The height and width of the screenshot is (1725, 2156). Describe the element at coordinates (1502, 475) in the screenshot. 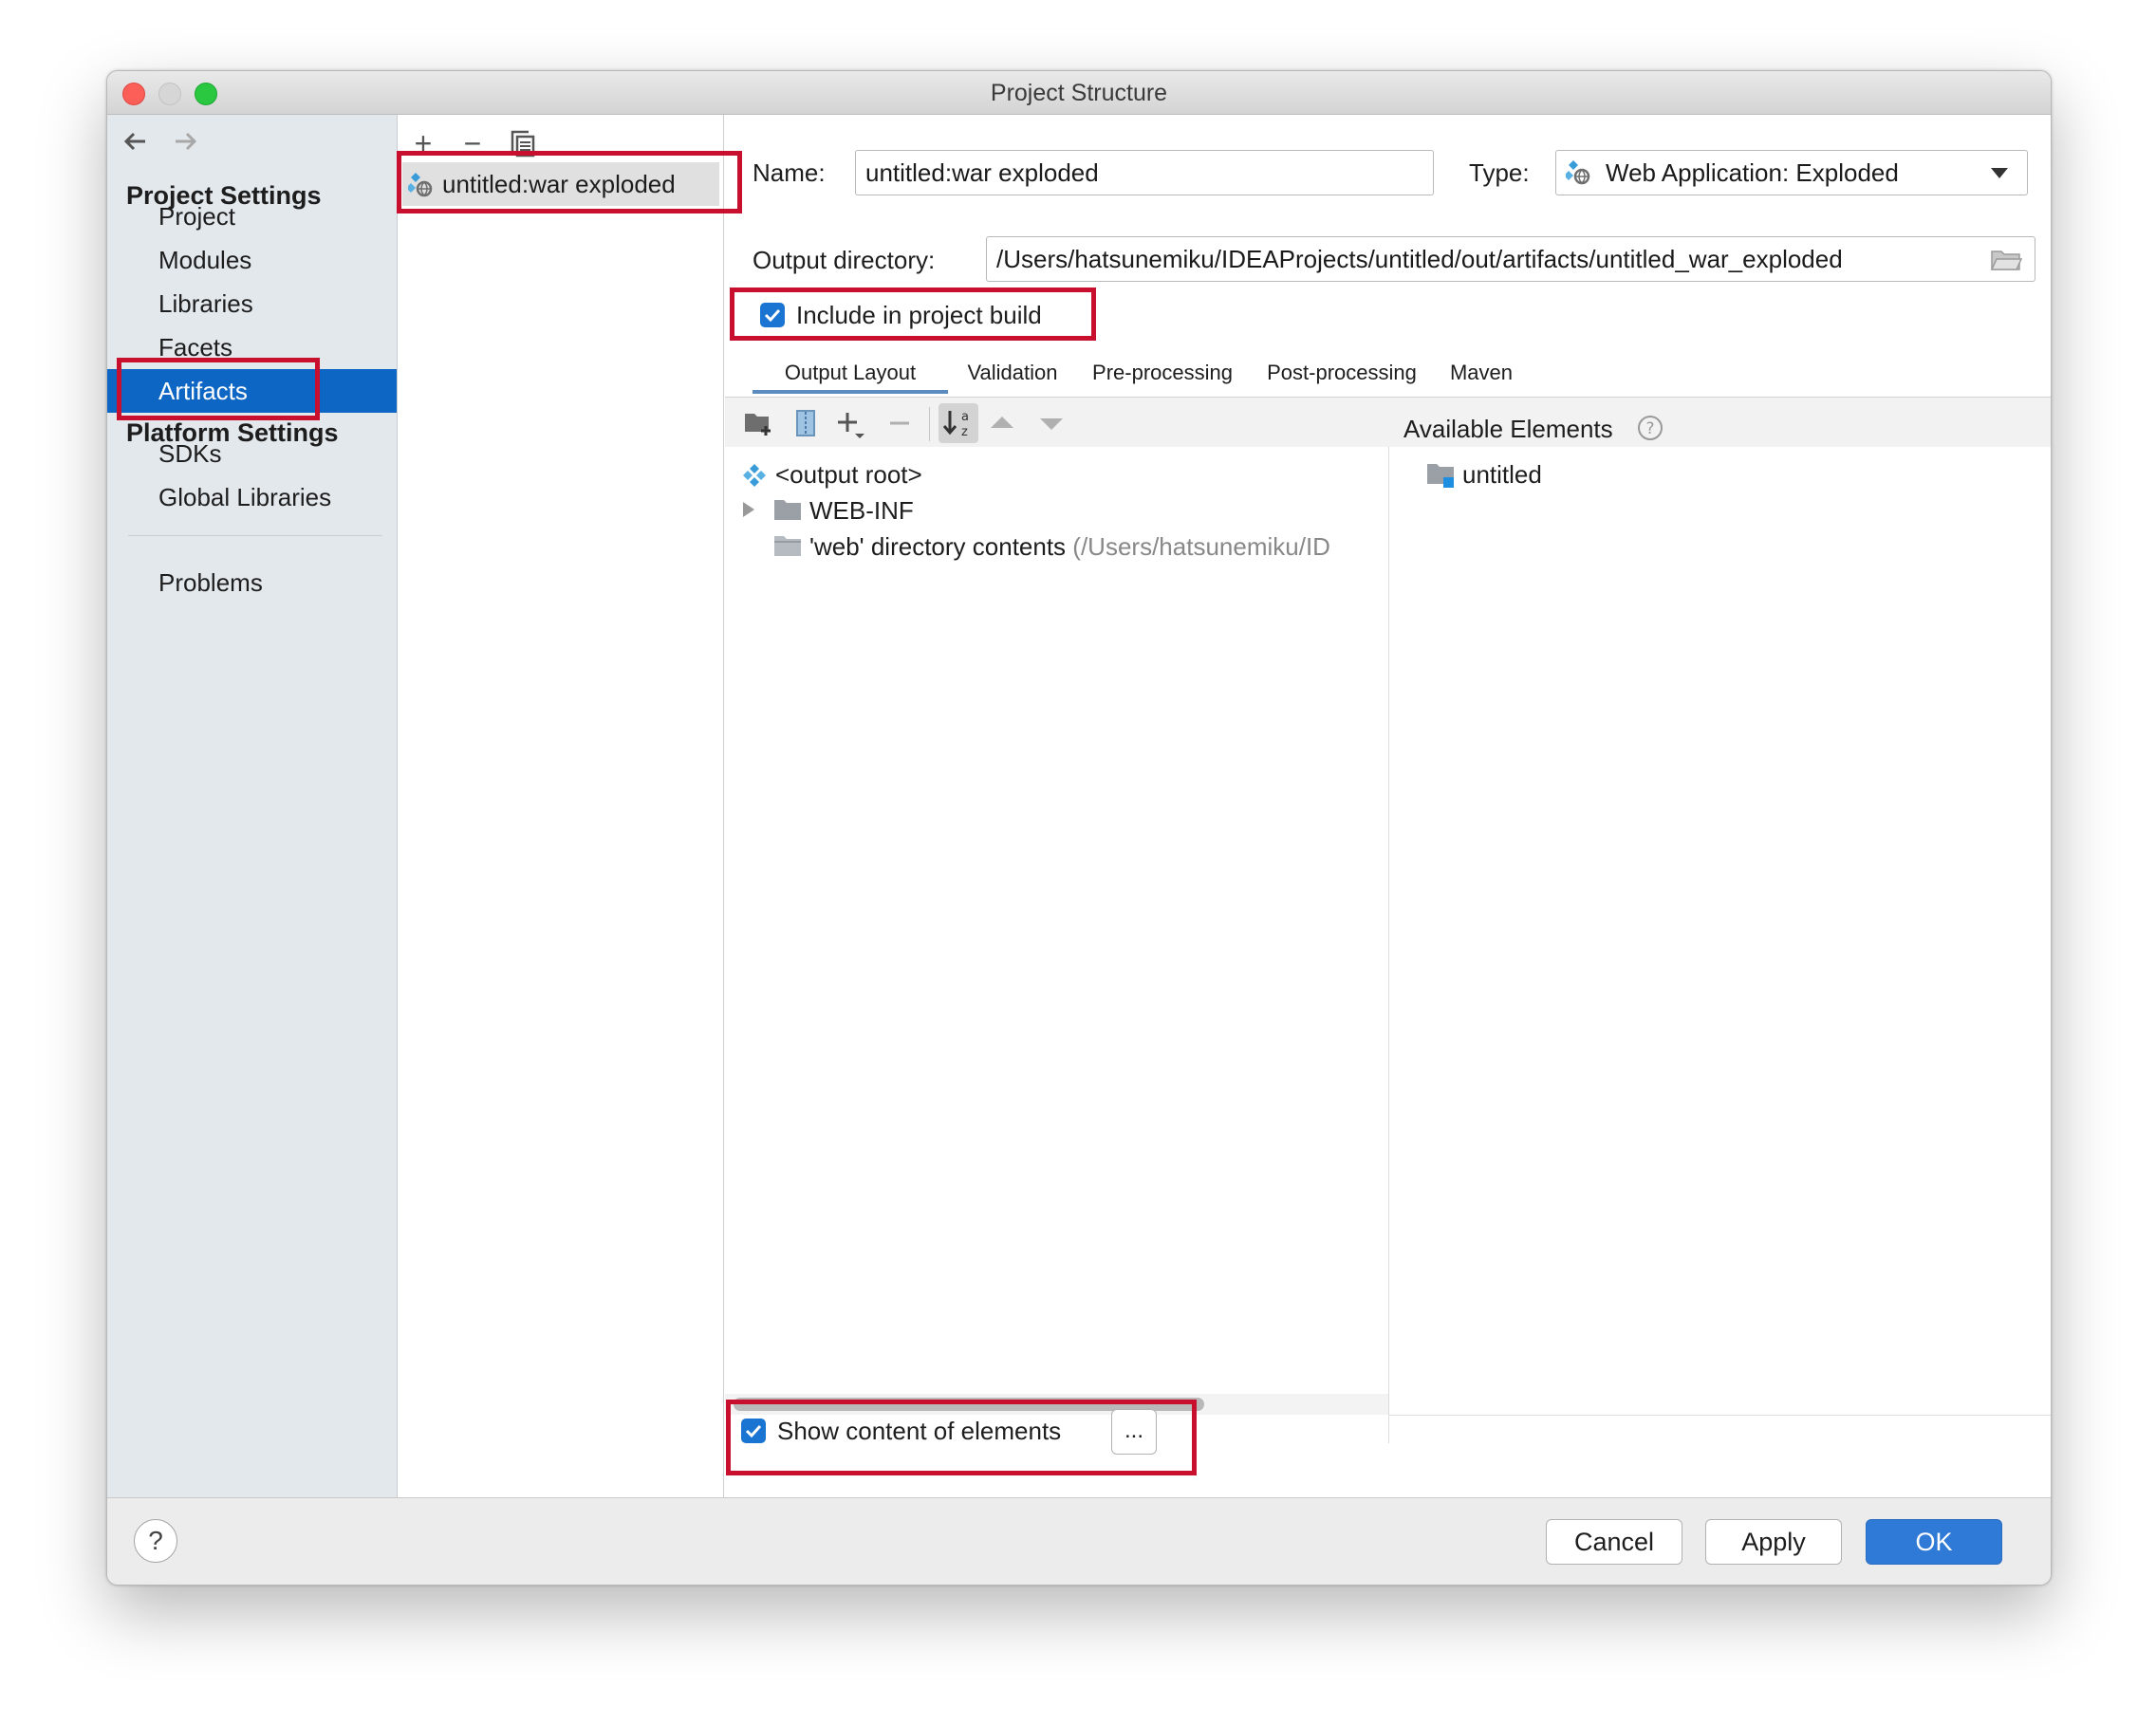

I see `available-item-untitled: untitled` at that location.